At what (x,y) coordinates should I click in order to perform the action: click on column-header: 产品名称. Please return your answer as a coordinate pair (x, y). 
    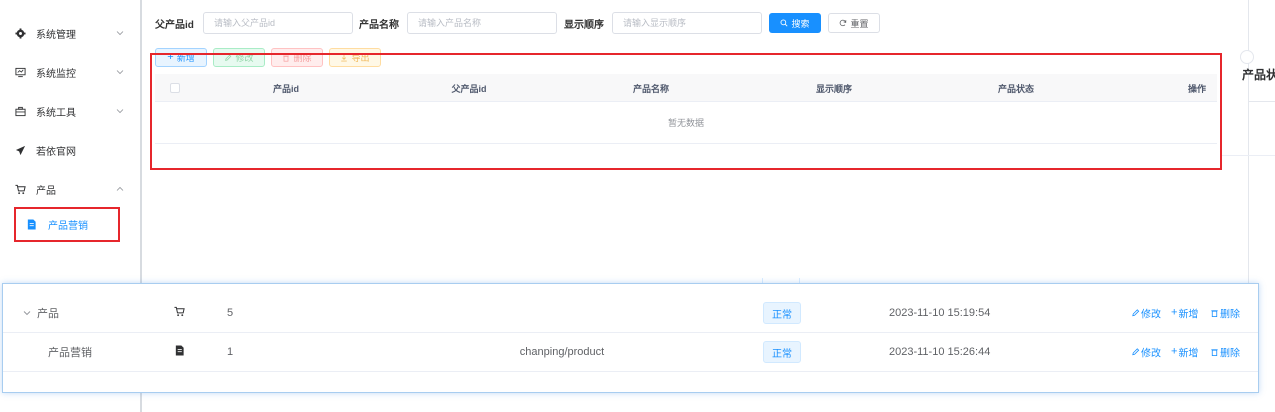
    Looking at the image, I should click on (651, 89).